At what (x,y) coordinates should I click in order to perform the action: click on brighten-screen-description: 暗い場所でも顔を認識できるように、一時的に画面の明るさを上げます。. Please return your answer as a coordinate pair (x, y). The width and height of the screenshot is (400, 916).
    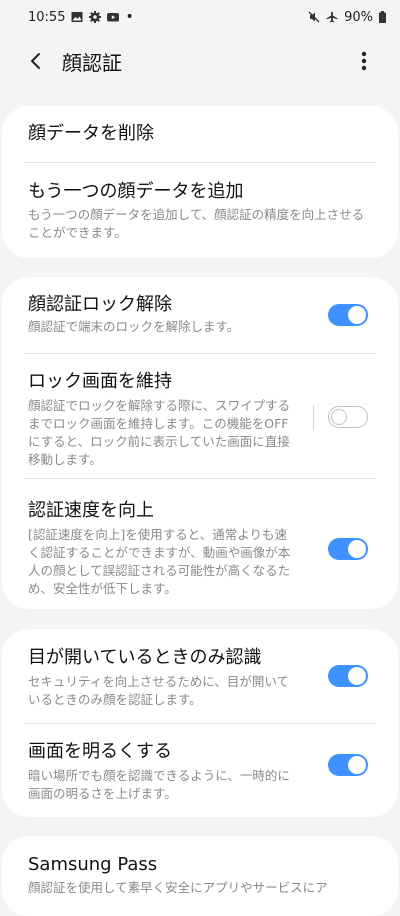
    Looking at the image, I should click on (159, 784).